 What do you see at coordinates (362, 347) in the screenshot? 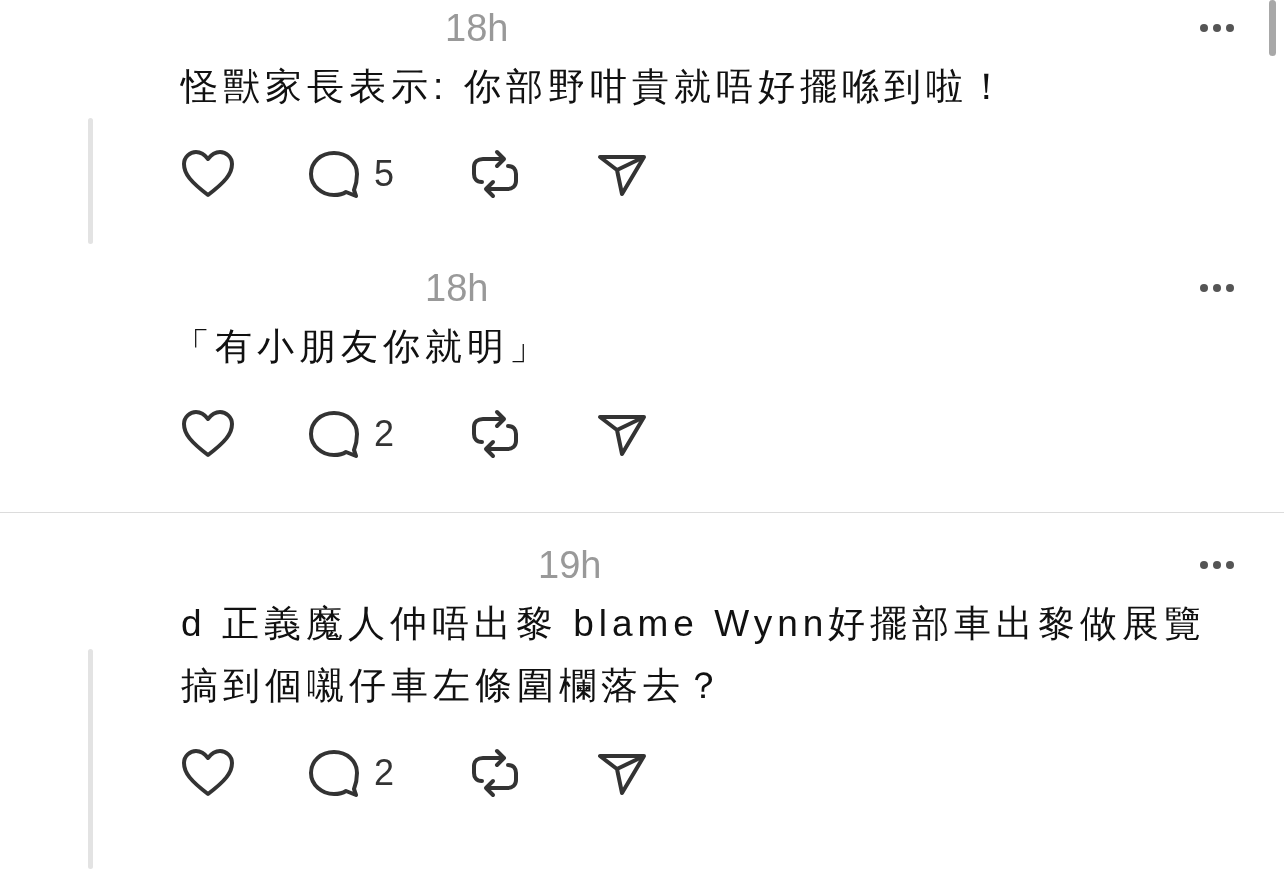
I see `post-text: 「有小朋友你就明」` at bounding box center [362, 347].